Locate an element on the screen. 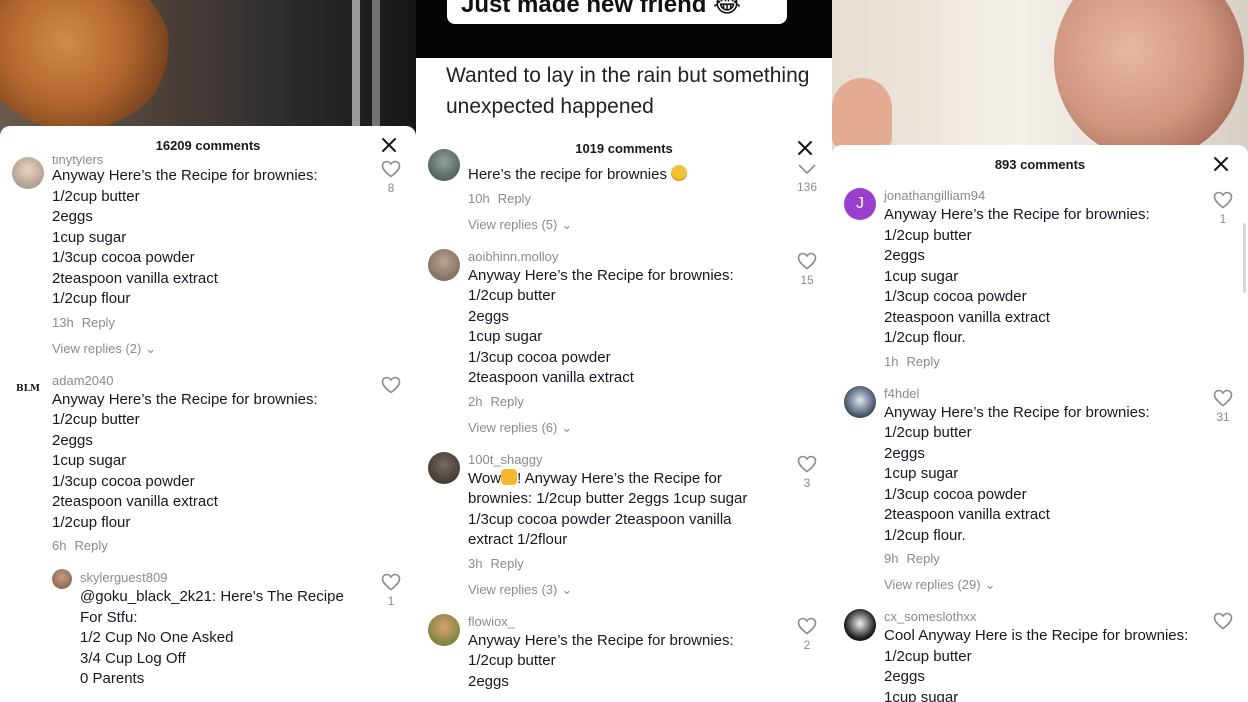 The image size is (1248, 702). like-button: 8 is located at coordinates (391, 177).